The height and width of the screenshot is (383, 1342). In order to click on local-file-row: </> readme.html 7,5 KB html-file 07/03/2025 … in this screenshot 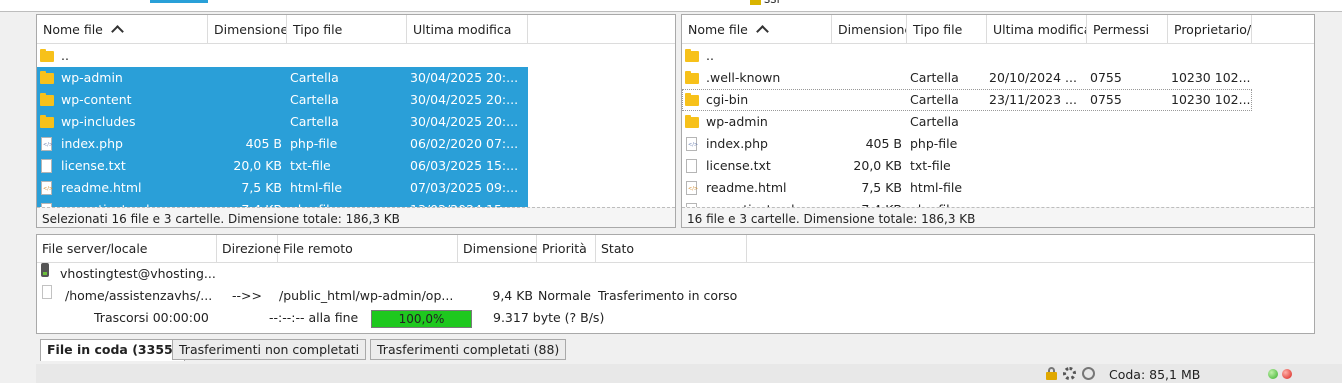, I will do `click(282, 188)`.